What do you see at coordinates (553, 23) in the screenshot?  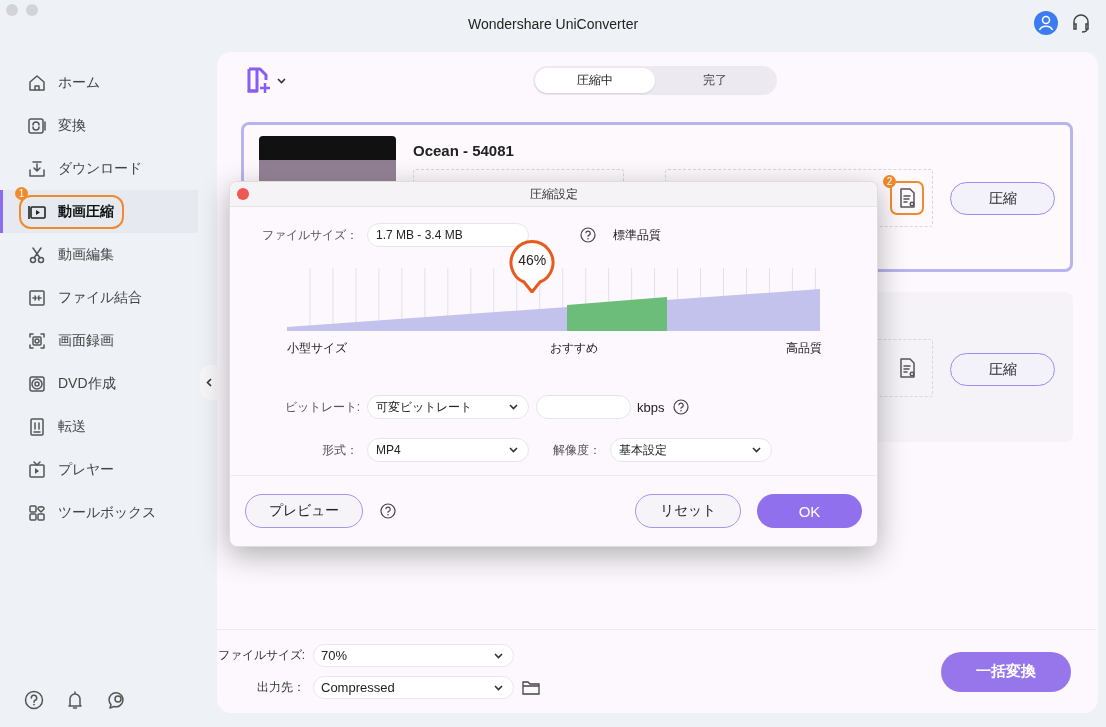 I see `window-title: Wondershare UniConverter` at bounding box center [553, 23].